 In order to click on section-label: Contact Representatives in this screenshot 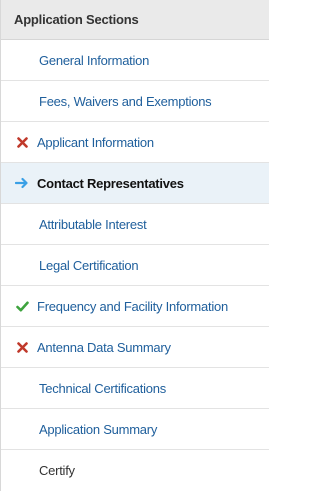, I will do `click(110, 183)`.